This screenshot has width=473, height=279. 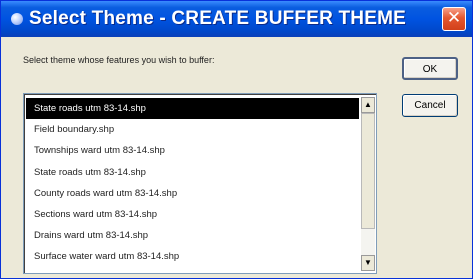 I want to click on scroll-up-button: ▲, so click(x=368, y=105).